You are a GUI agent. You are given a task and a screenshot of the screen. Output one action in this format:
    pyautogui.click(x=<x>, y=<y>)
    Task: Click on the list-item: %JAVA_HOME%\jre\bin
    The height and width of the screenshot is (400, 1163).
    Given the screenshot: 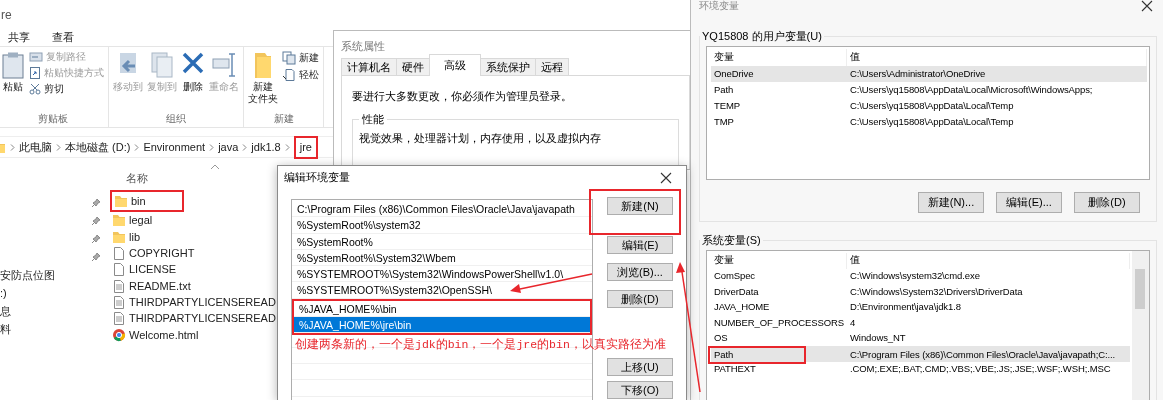 What is the action you would take?
    pyautogui.click(x=442, y=325)
    